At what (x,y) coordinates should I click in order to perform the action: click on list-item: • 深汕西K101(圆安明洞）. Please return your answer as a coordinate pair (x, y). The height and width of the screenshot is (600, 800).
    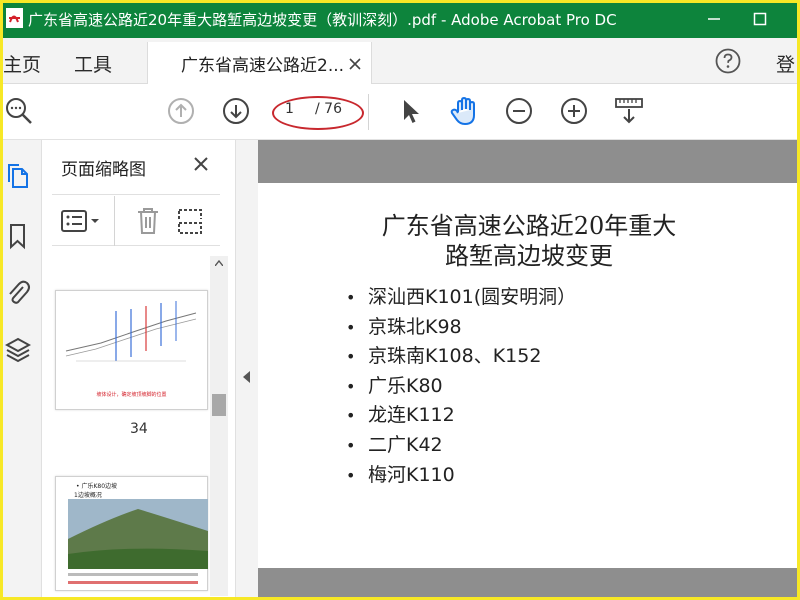
    Looking at the image, I should click on (461, 298).